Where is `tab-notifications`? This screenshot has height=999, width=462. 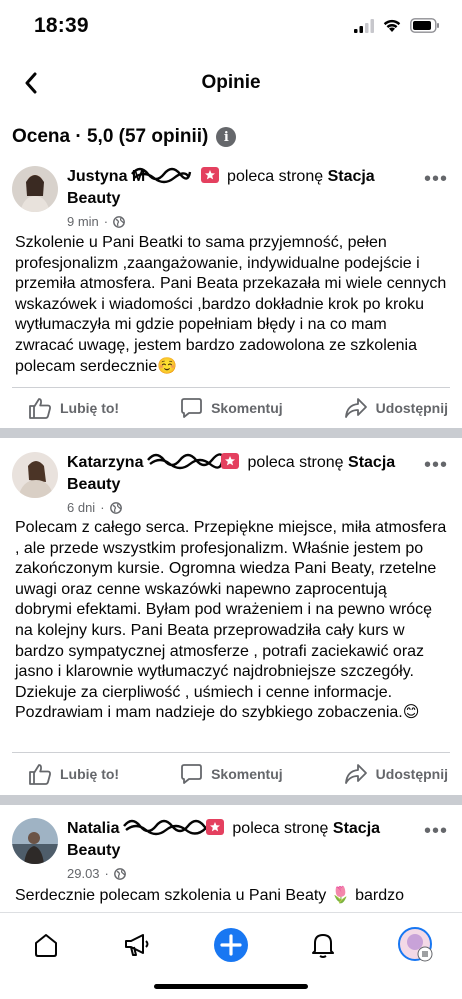 tab-notifications is located at coordinates (323, 945).